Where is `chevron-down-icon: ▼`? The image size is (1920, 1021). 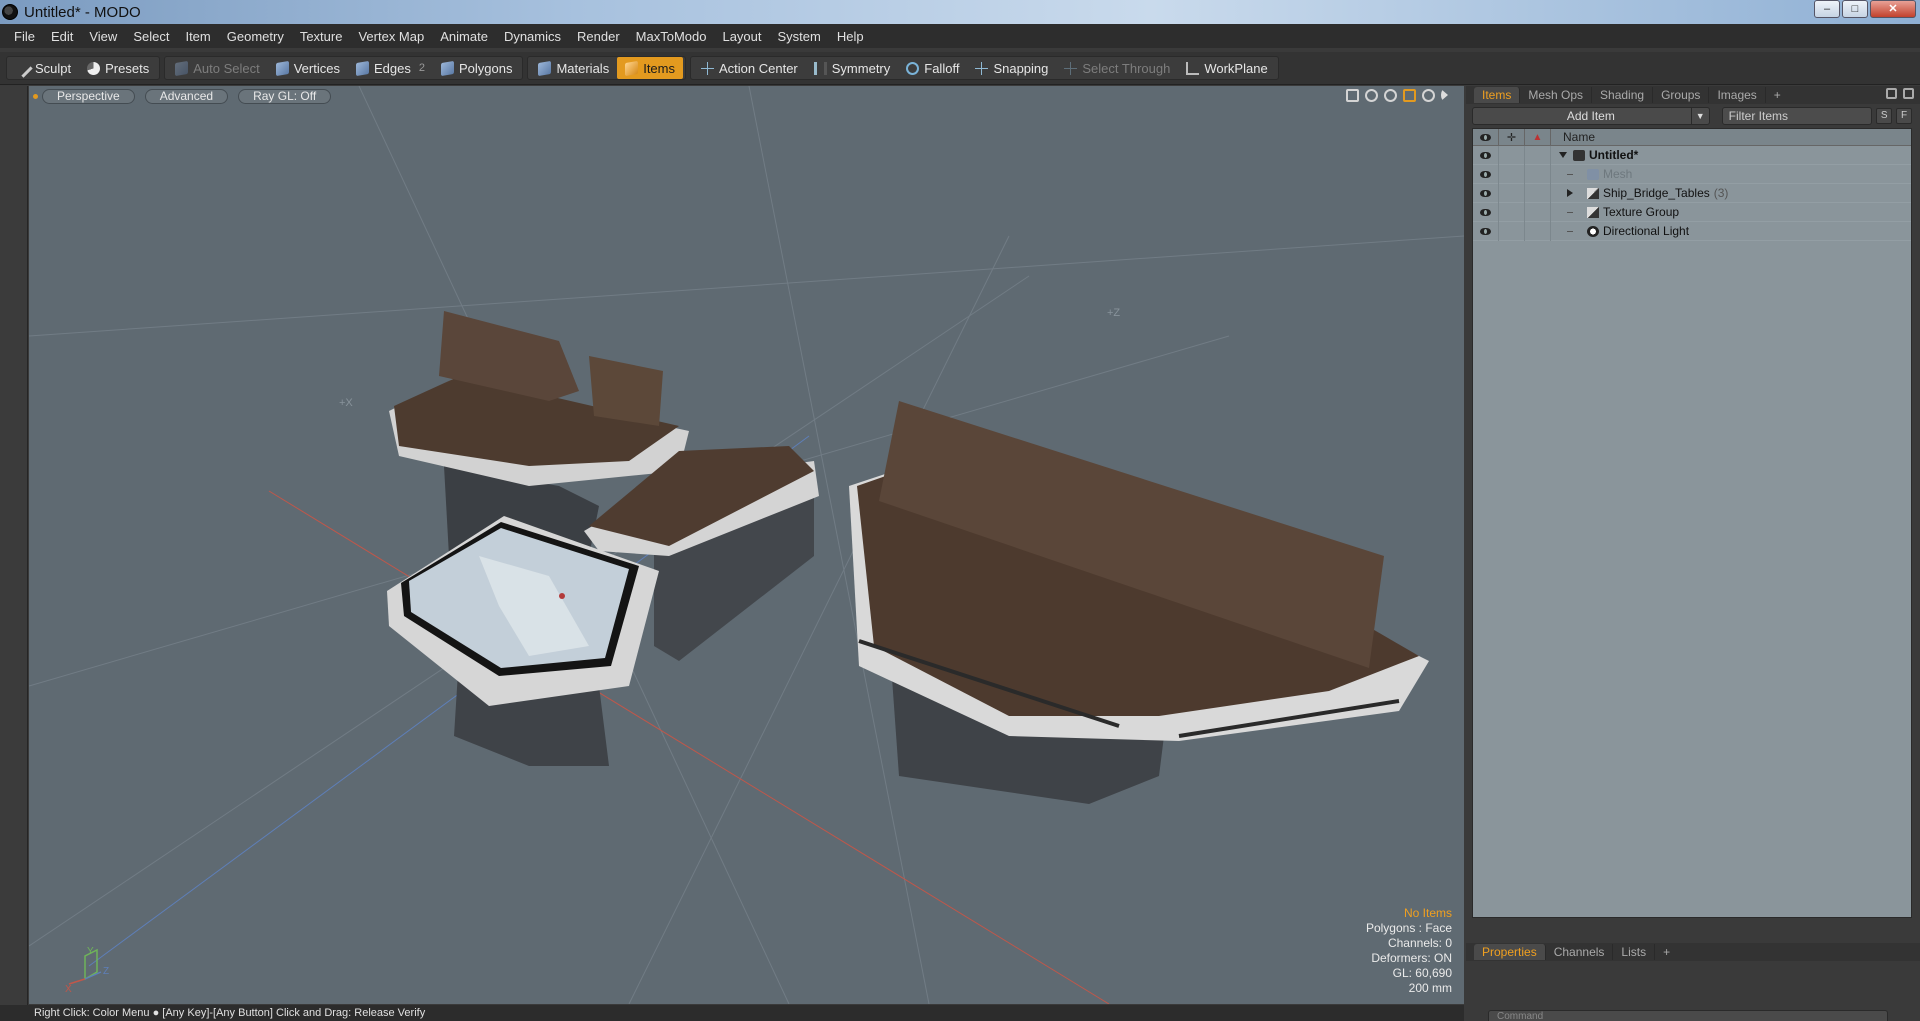
chevron-down-icon: ▼ is located at coordinates (1699, 116).